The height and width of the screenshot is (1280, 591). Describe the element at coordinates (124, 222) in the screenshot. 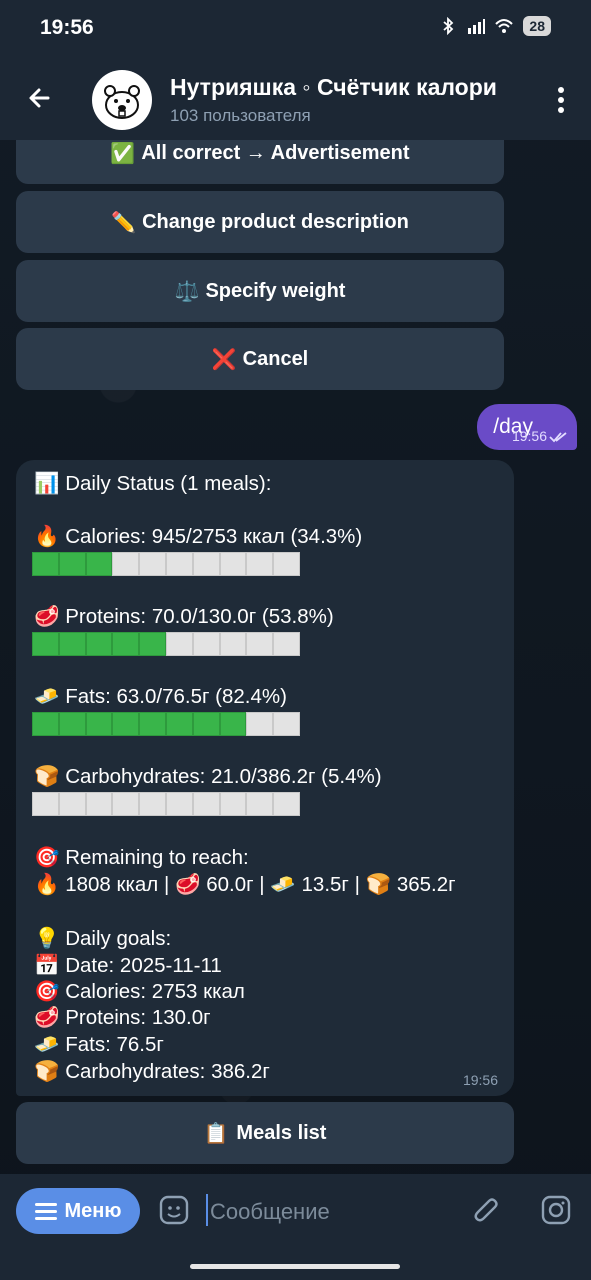

I see `pencil-icon: ✏️` at that location.